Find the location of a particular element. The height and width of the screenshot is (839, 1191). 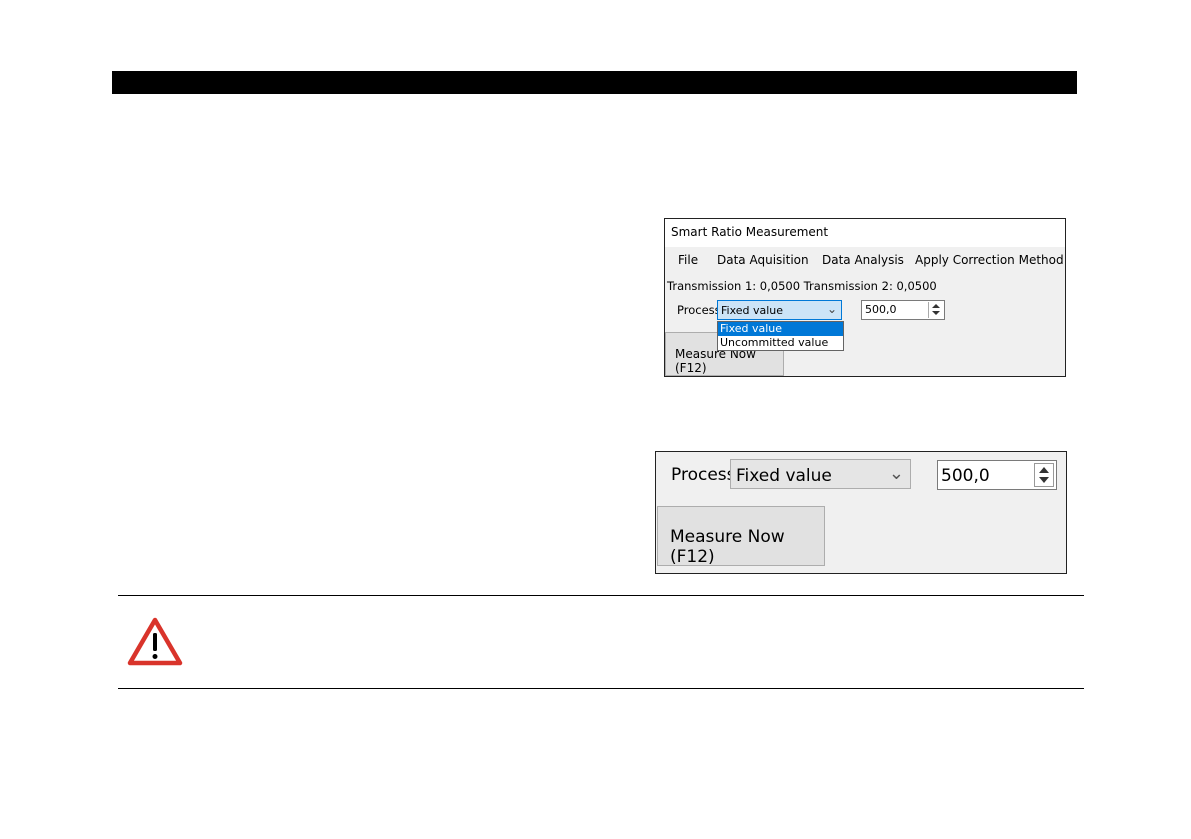

process-dropdown-list: Fixed value Uncommitted value is located at coordinates (780, 336).